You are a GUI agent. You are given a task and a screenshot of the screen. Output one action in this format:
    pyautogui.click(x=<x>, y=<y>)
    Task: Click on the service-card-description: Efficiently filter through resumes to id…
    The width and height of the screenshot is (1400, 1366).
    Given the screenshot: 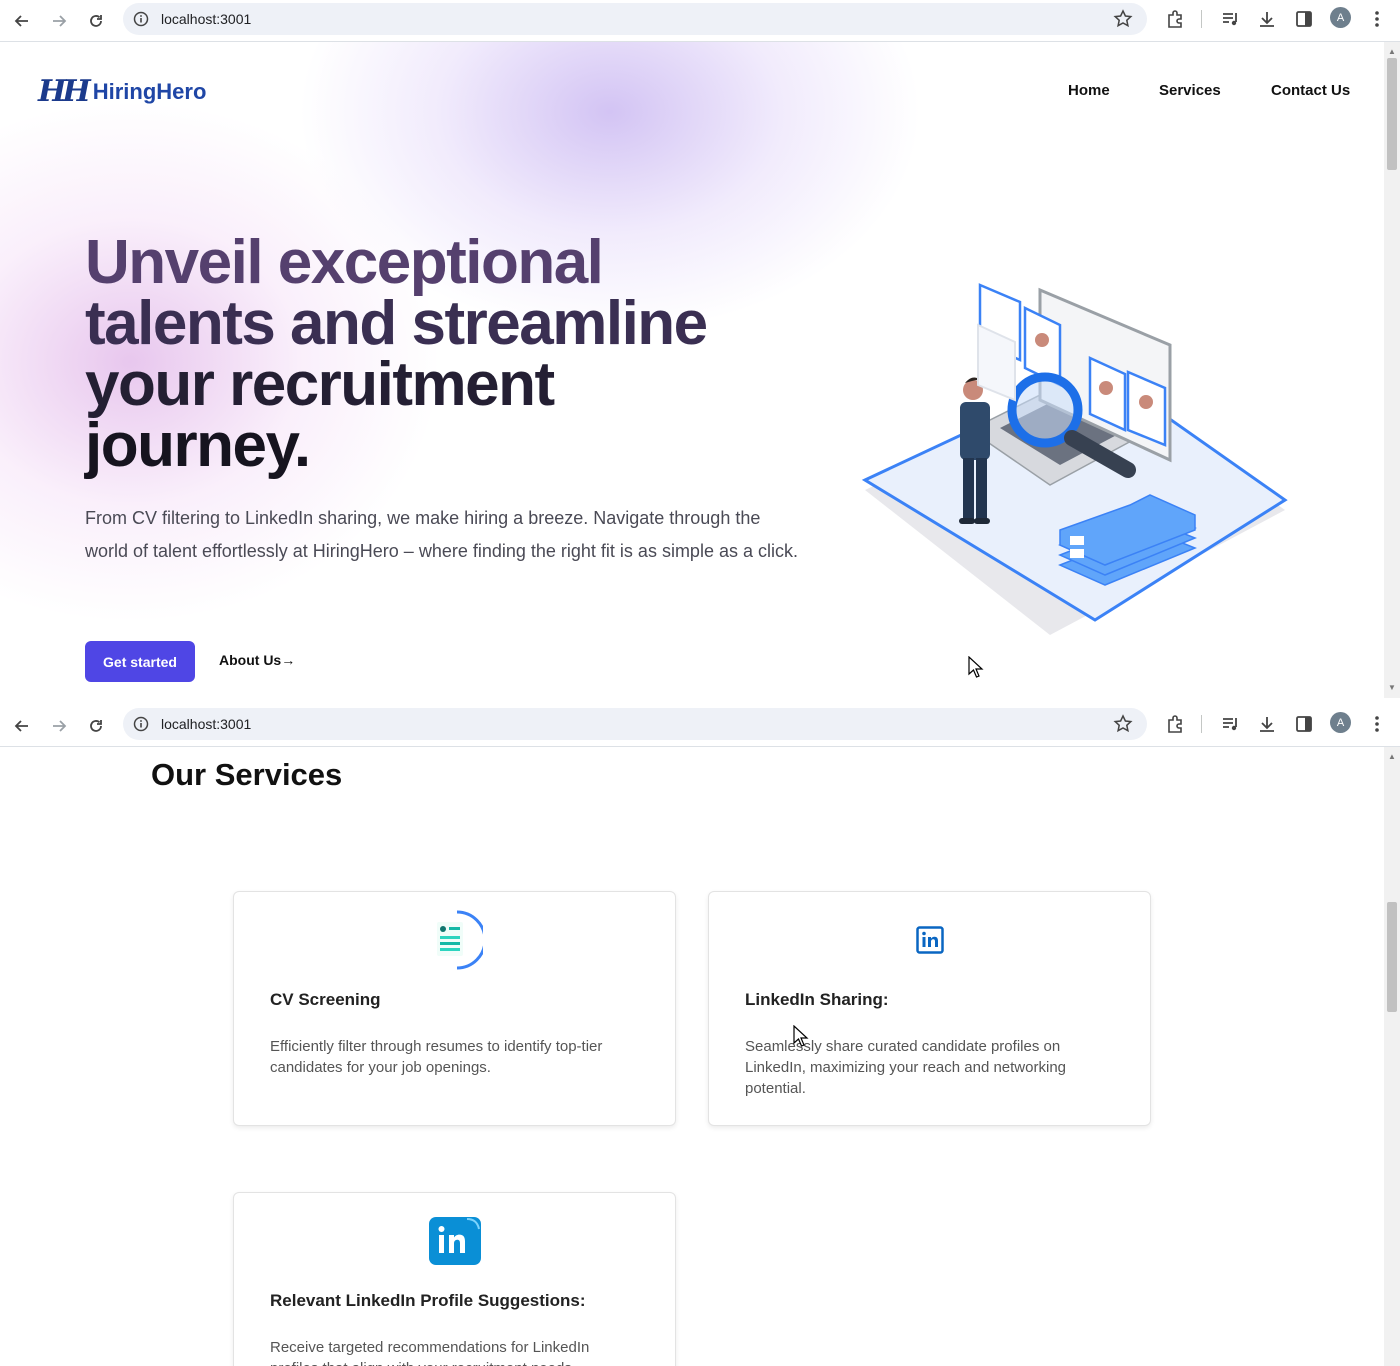 What is the action you would take?
    pyautogui.click(x=436, y=1057)
    